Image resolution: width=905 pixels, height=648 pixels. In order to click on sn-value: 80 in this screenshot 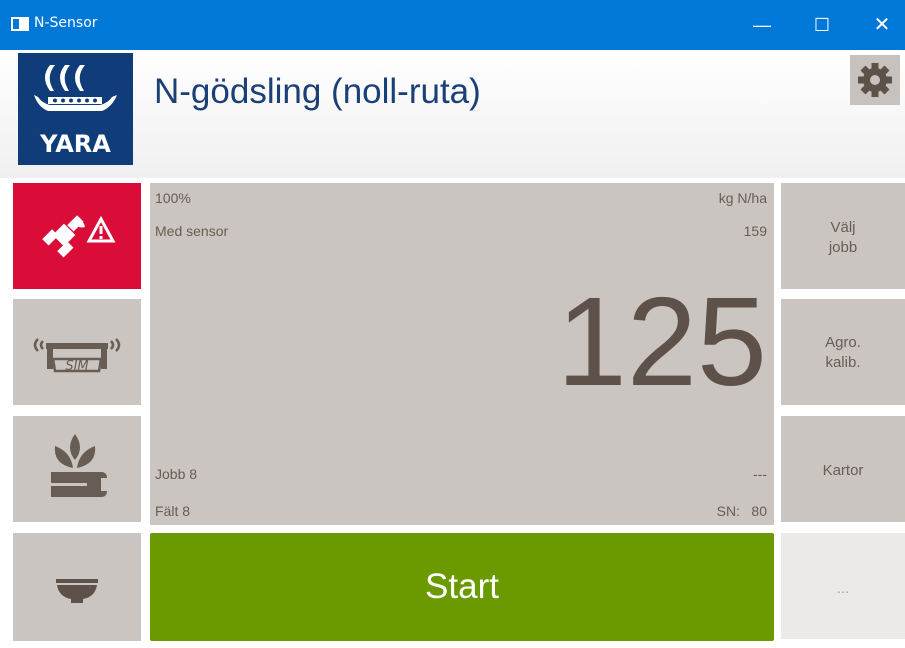, I will do `click(759, 511)`.